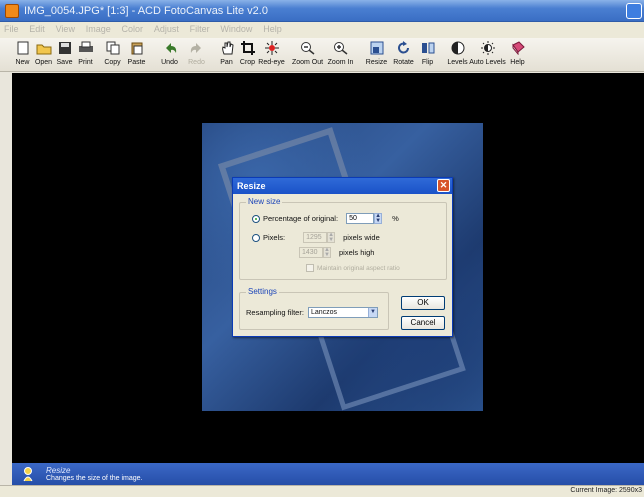 The image size is (644, 497). I want to click on aspect-ratio-checkbox, so click(310, 268).